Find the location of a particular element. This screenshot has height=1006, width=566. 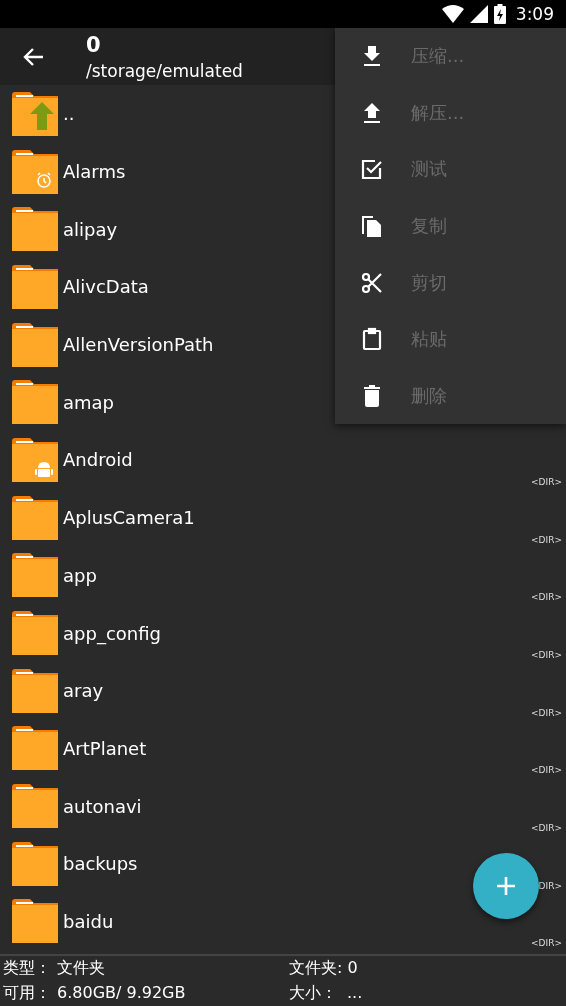

folder-name: backups is located at coordinates (100, 864).